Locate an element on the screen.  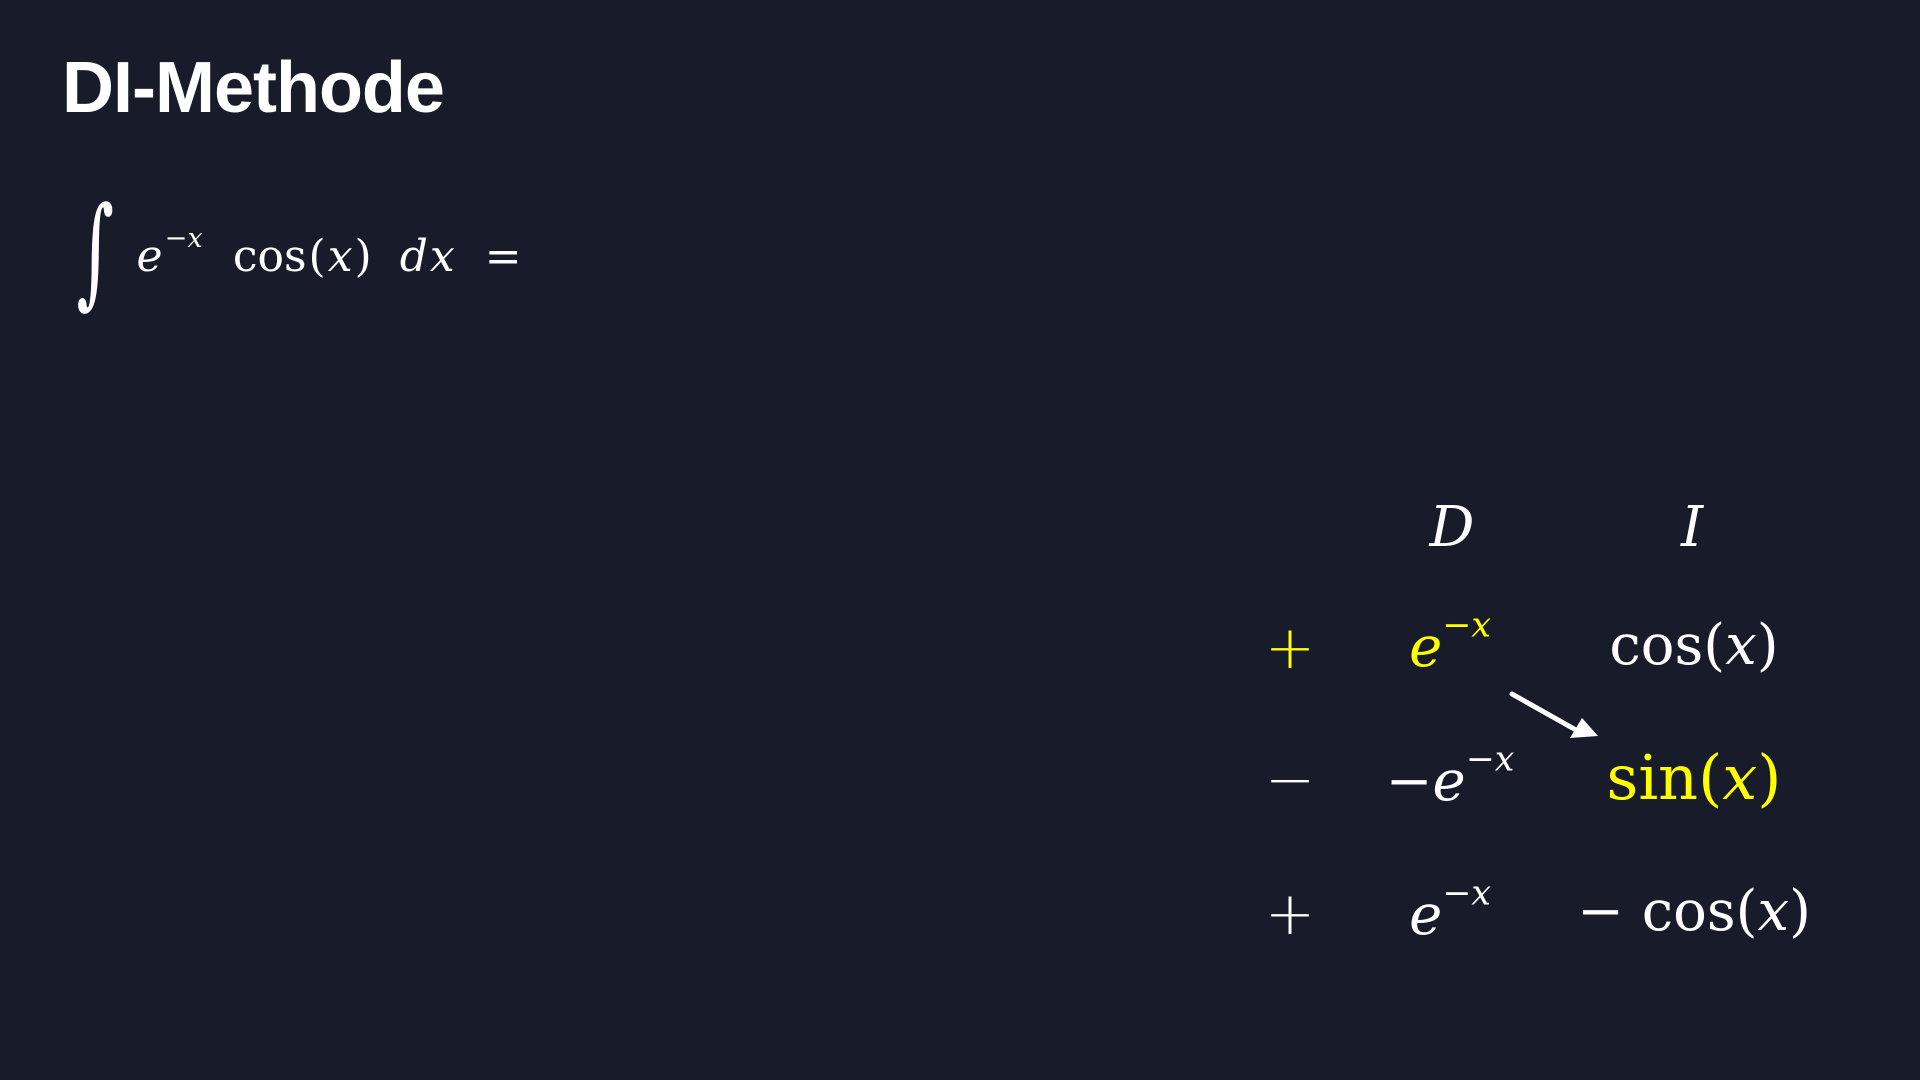
differential-d: d is located at coordinates (413, 256).